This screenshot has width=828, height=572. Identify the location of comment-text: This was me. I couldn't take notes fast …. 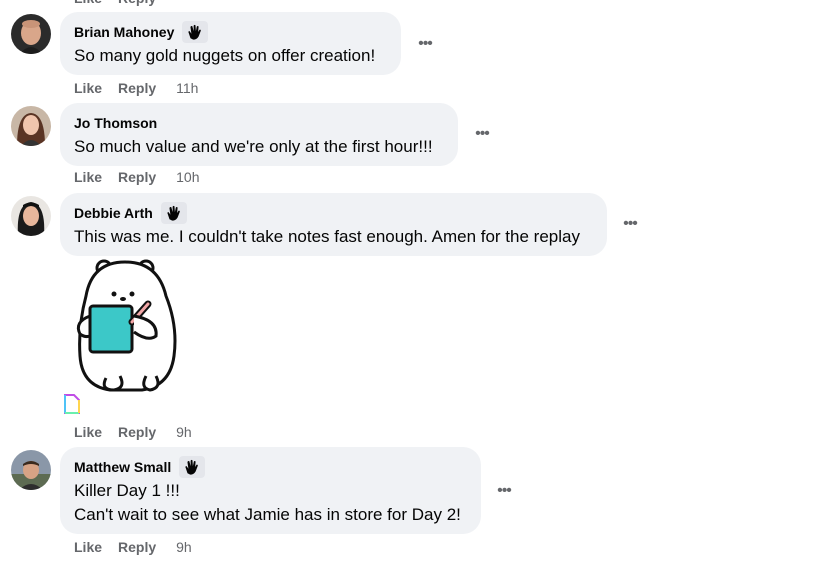
(327, 236).